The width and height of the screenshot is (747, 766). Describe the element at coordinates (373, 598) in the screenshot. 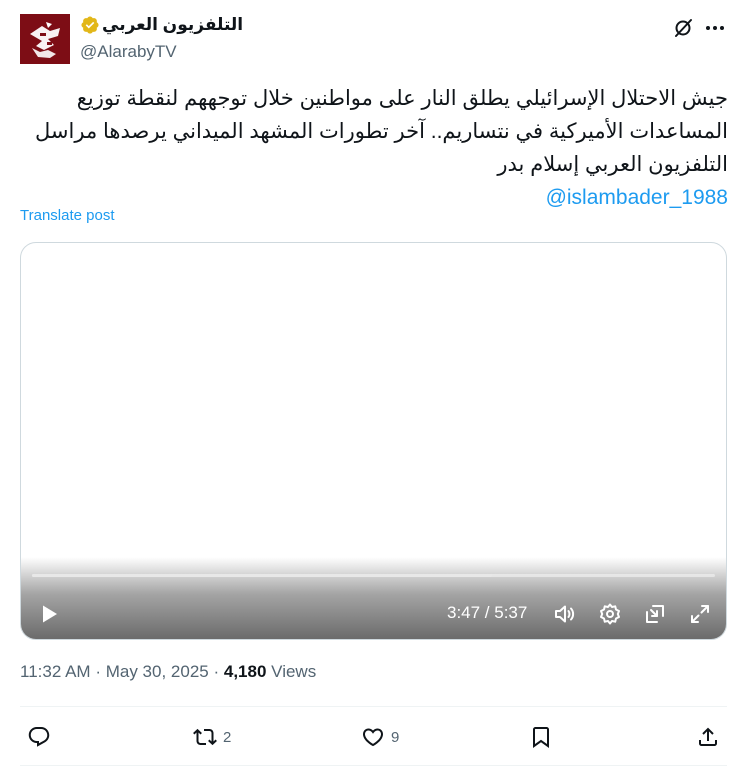

I see `video-controls-gradient` at that location.